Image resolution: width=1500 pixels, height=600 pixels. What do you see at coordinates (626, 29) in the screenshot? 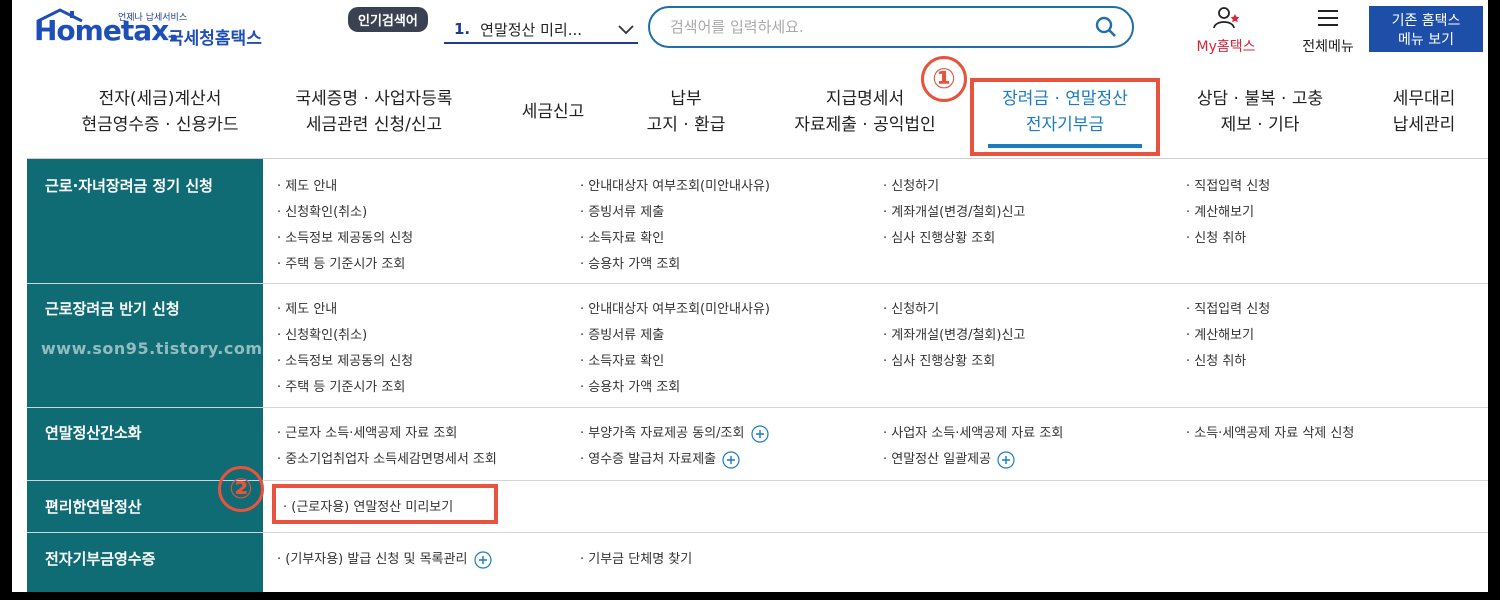
I see `chevron-down-icon` at bounding box center [626, 29].